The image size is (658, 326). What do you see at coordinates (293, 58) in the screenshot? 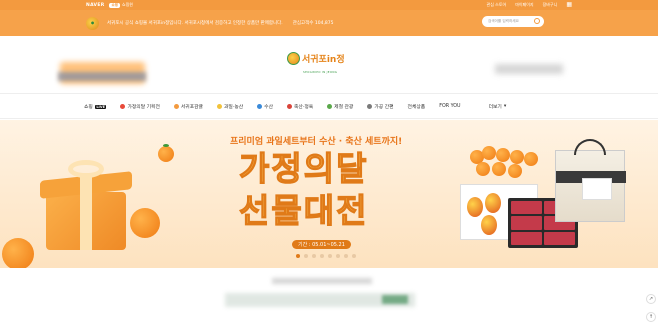
I see `tangerine-logo-icon` at bounding box center [293, 58].